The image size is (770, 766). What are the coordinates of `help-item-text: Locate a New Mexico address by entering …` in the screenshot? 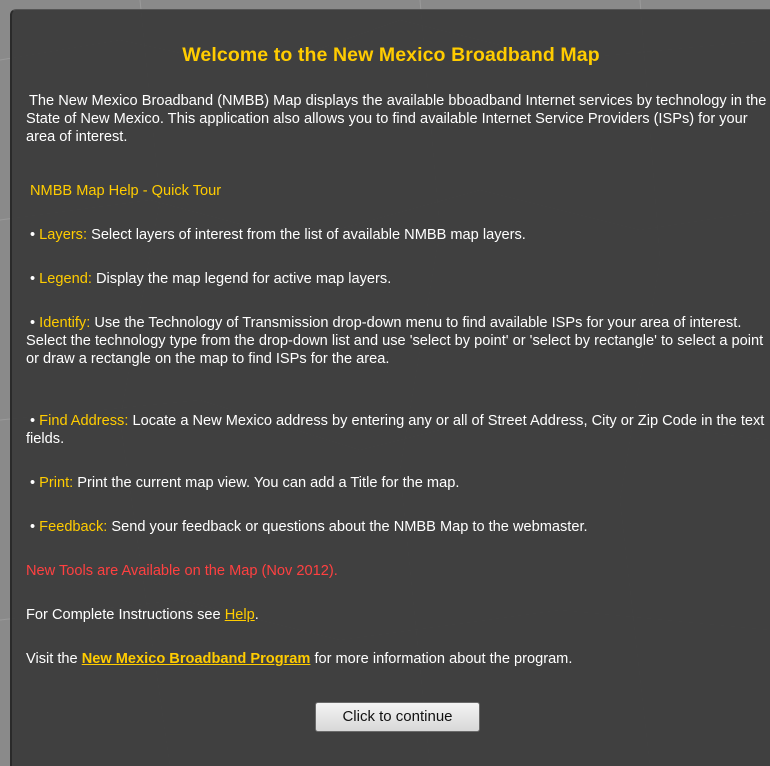 It's located at (395, 430).